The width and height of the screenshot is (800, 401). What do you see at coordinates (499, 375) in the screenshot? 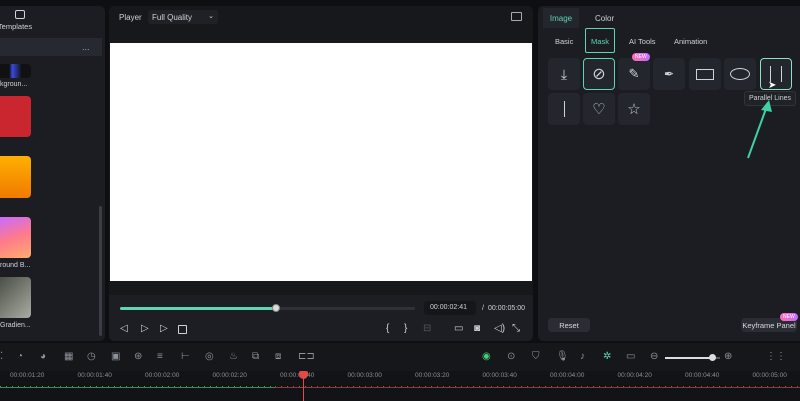
I see `ruler-label: 00:00:03:40` at bounding box center [499, 375].